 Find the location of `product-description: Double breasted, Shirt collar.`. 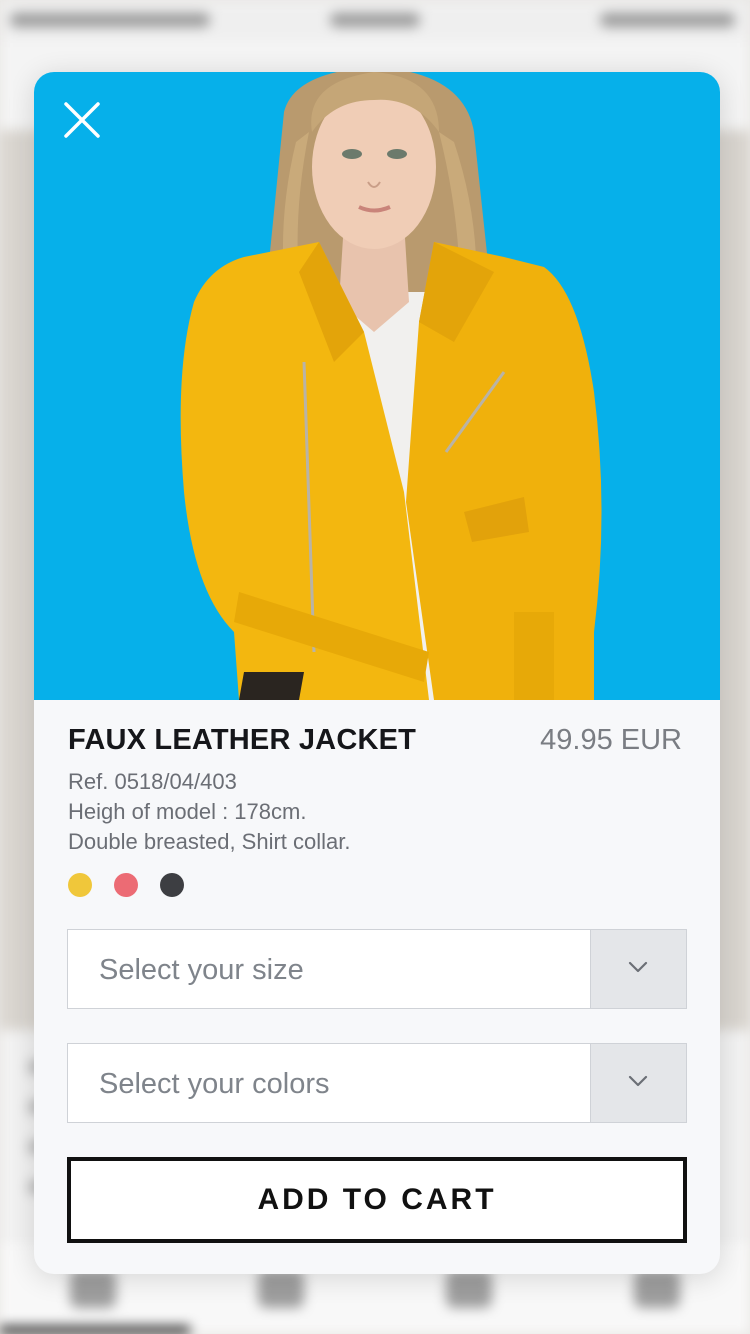

product-description: Double breasted, Shirt collar. is located at coordinates (209, 841).